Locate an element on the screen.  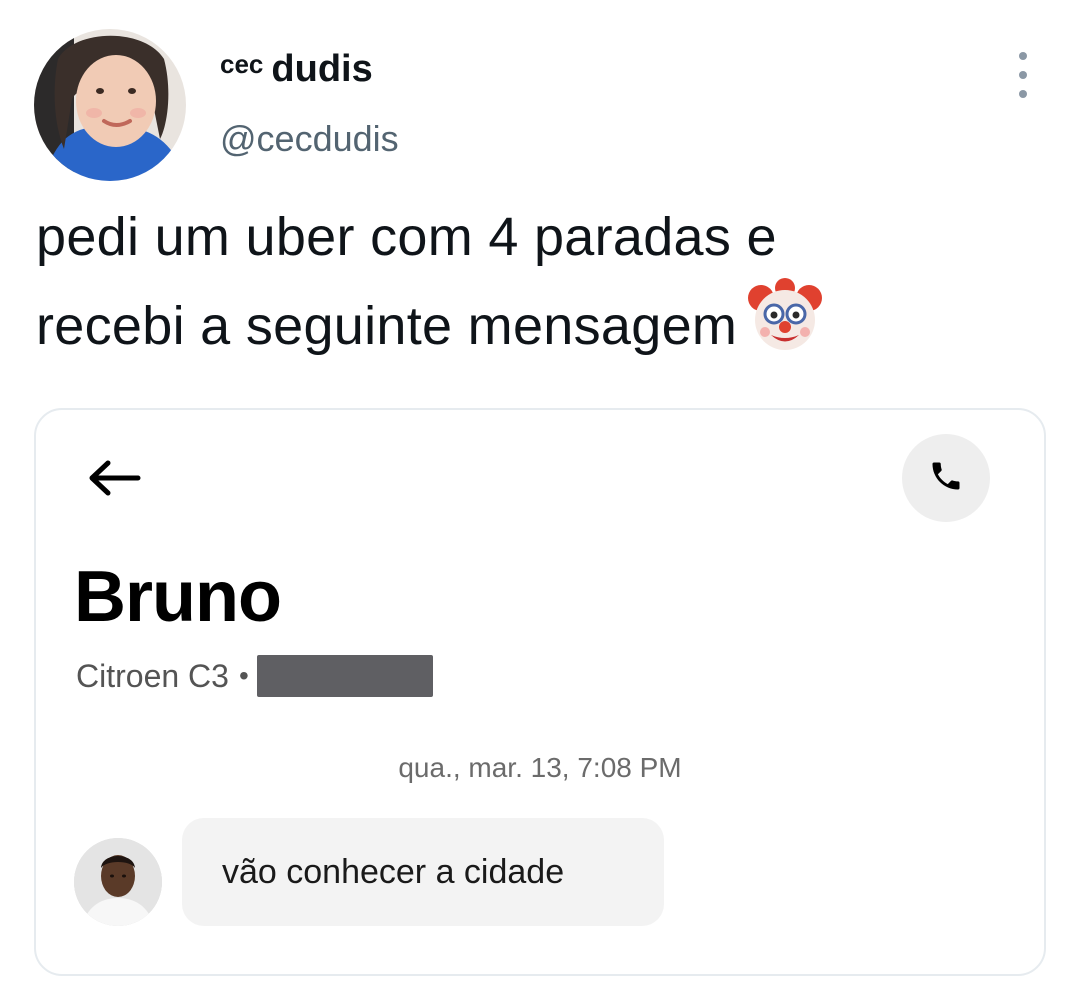
tweet-text-line-2-wrap: recebi a seguinte mensagem is located at coordinates (536, 322).